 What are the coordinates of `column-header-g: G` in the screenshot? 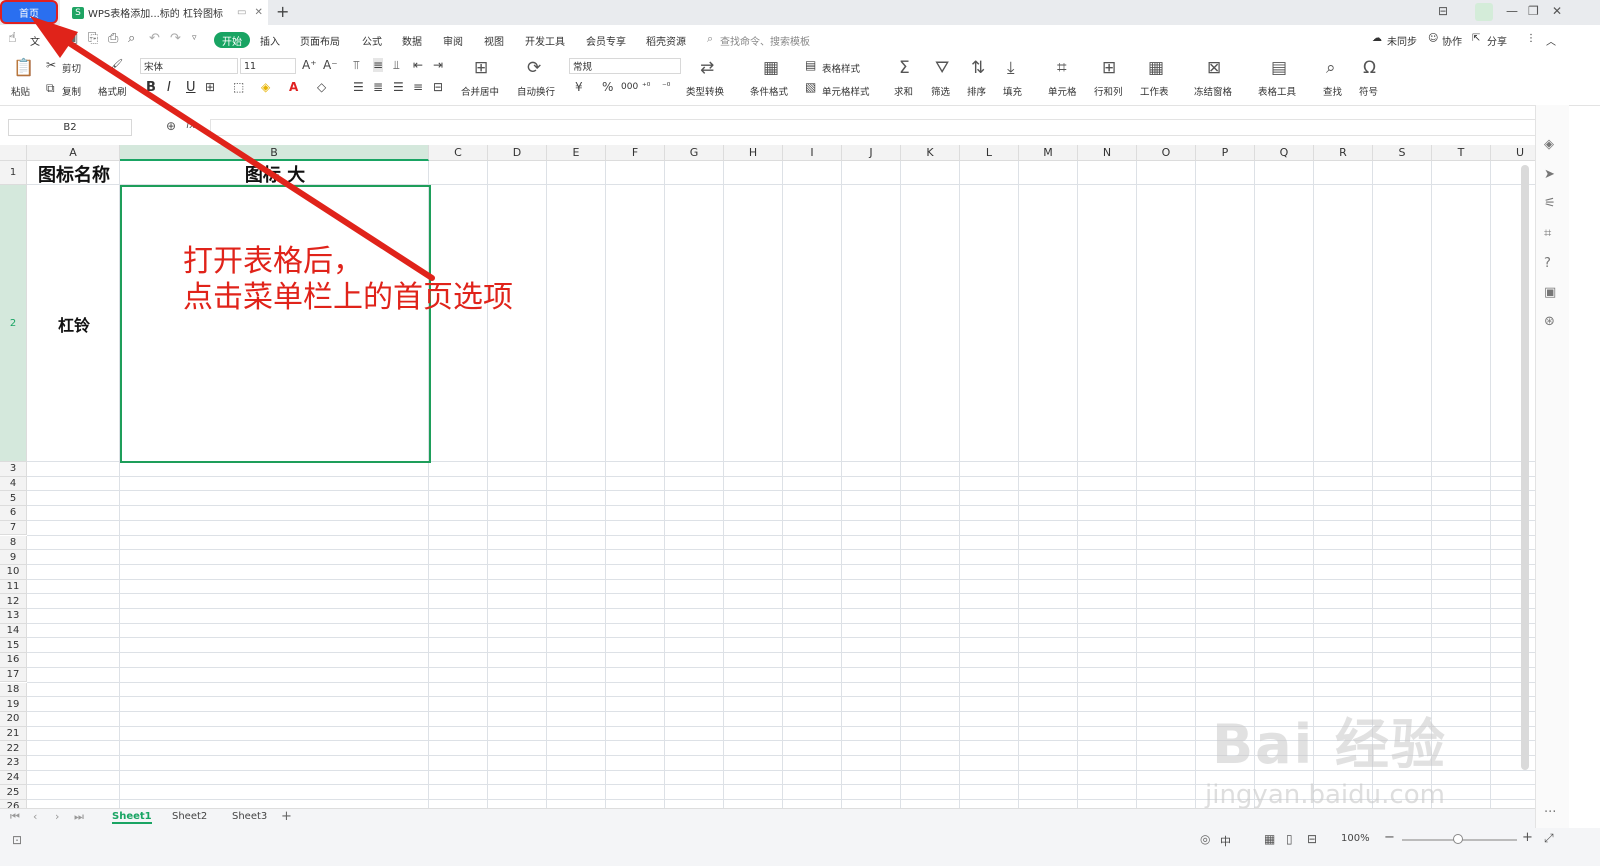 It's located at (694, 153).